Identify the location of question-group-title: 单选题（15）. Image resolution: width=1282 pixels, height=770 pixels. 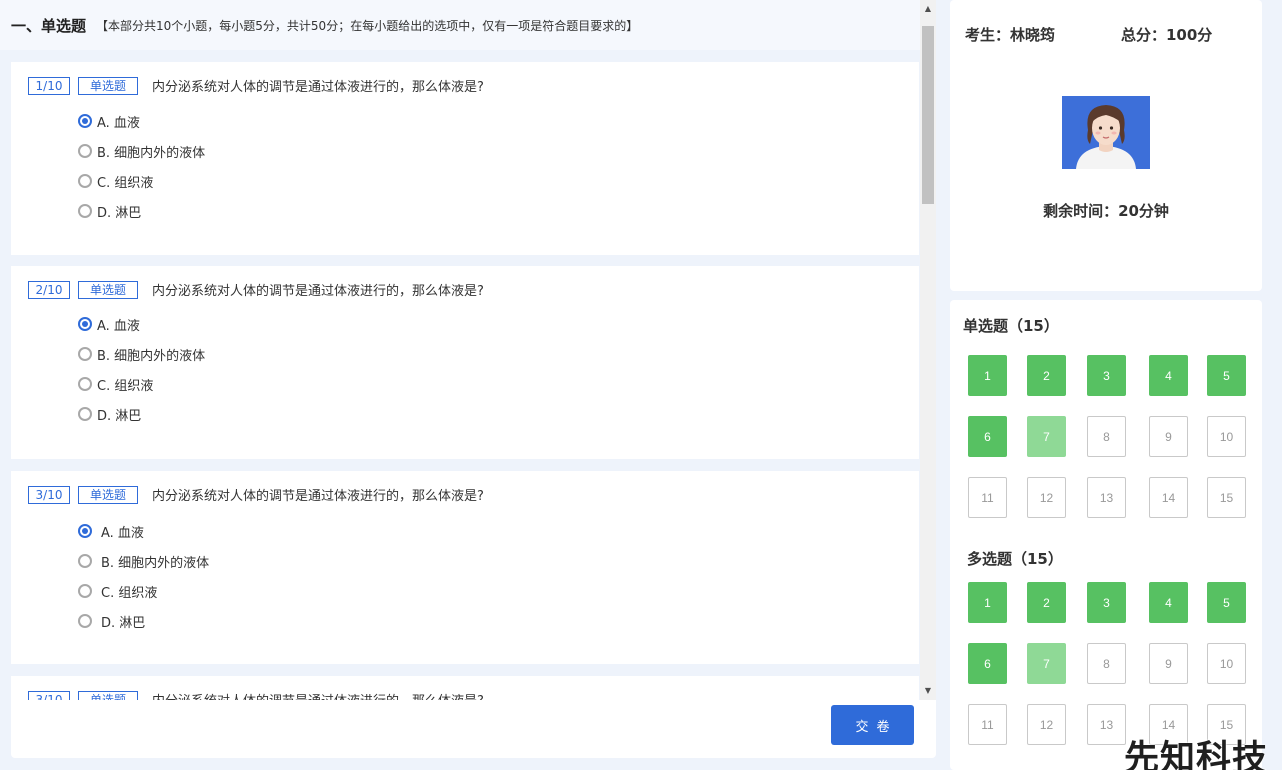
(1011, 326).